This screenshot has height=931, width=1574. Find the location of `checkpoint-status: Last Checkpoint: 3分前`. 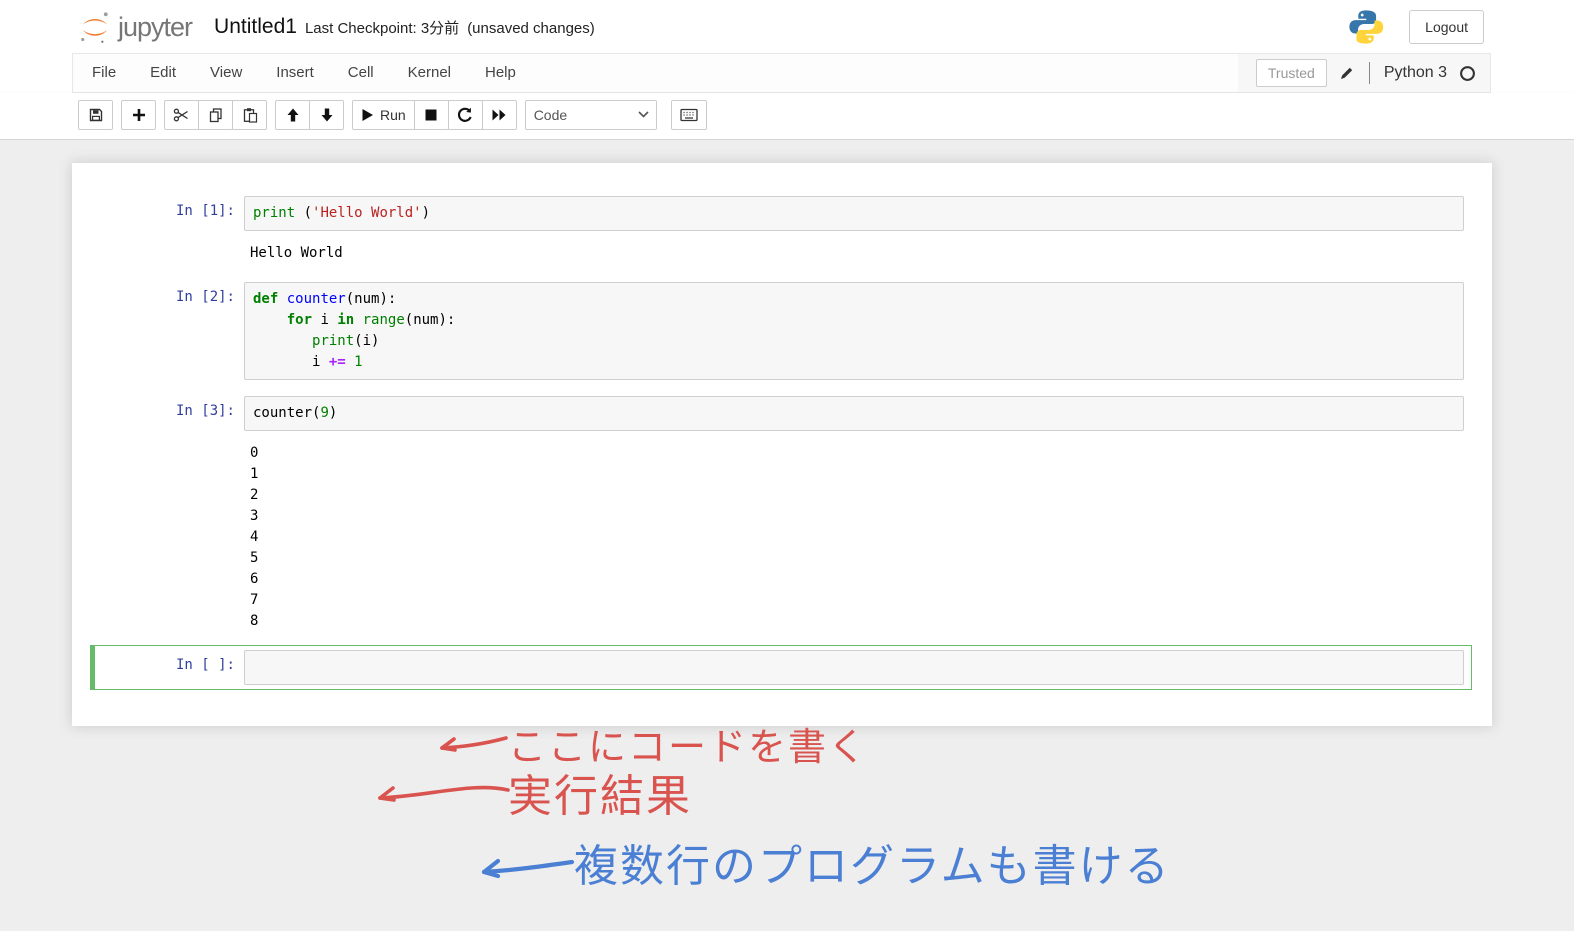

checkpoint-status: Last Checkpoint: 3分前 is located at coordinates (382, 28).